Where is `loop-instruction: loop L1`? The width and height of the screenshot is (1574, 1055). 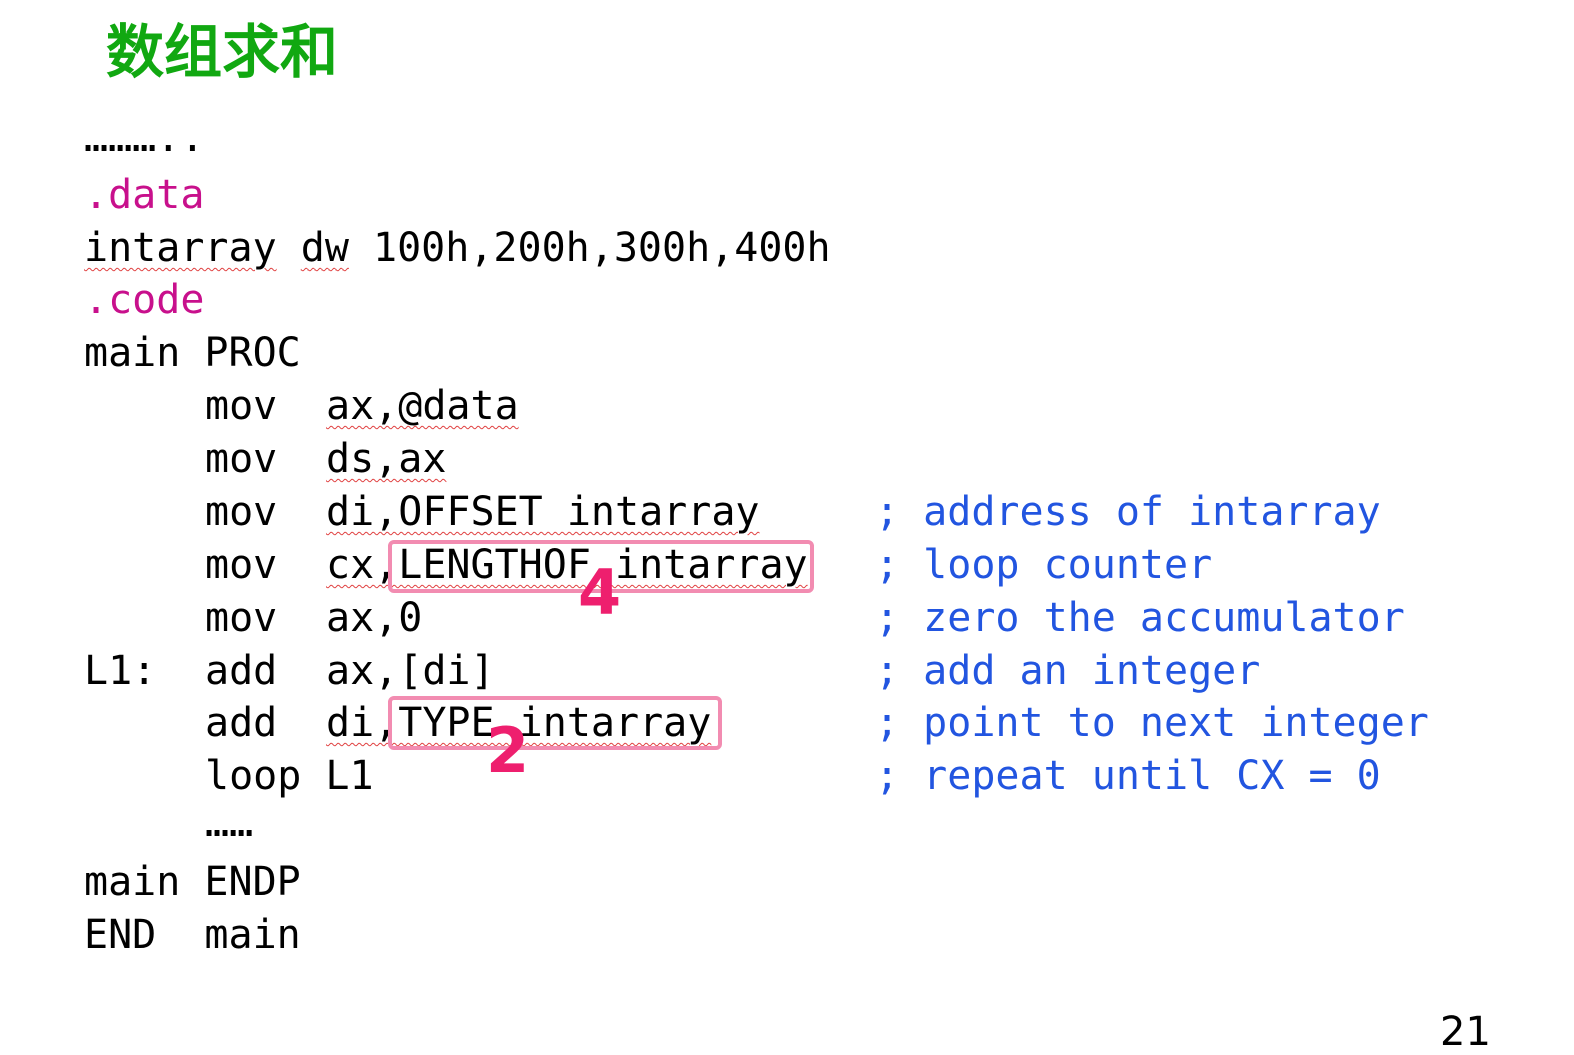 loop-instruction: loop L1 is located at coordinates (289, 776).